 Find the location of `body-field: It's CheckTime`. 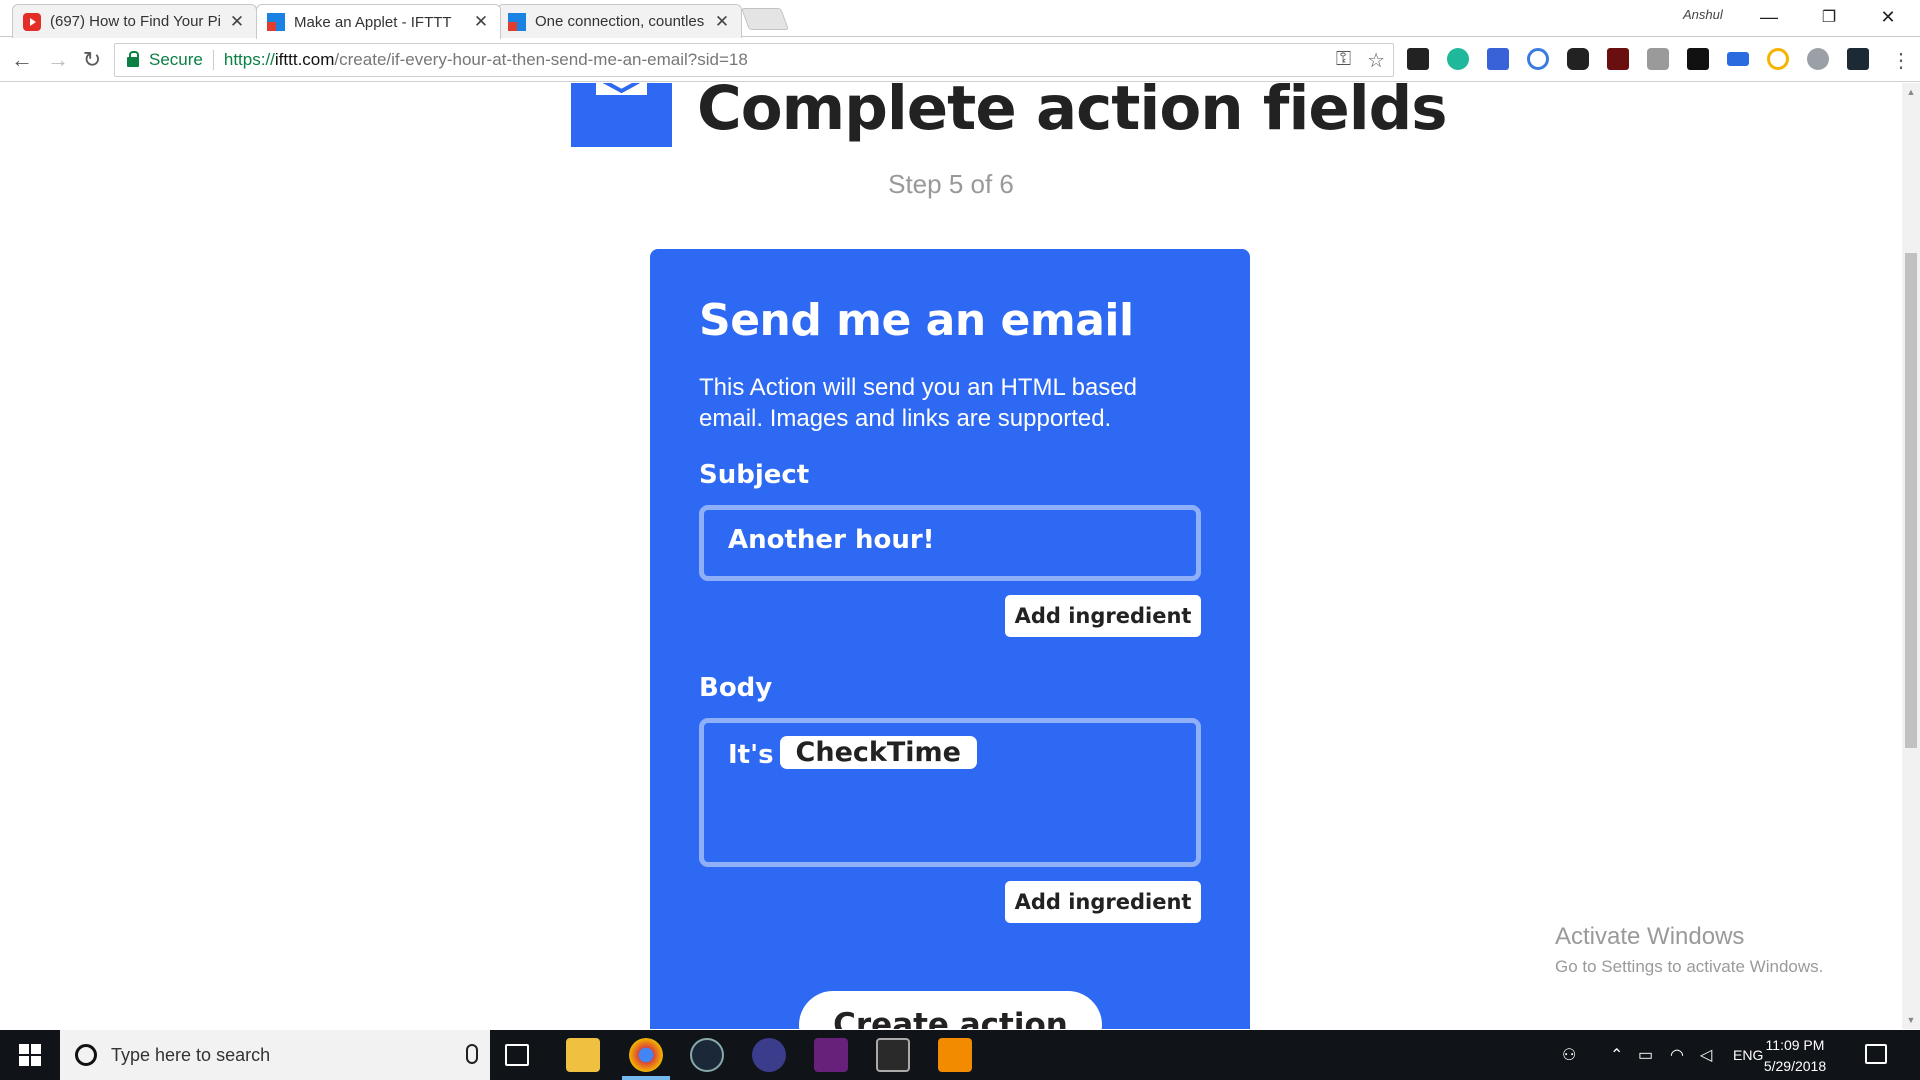

body-field: It's CheckTime is located at coordinates (950, 792).